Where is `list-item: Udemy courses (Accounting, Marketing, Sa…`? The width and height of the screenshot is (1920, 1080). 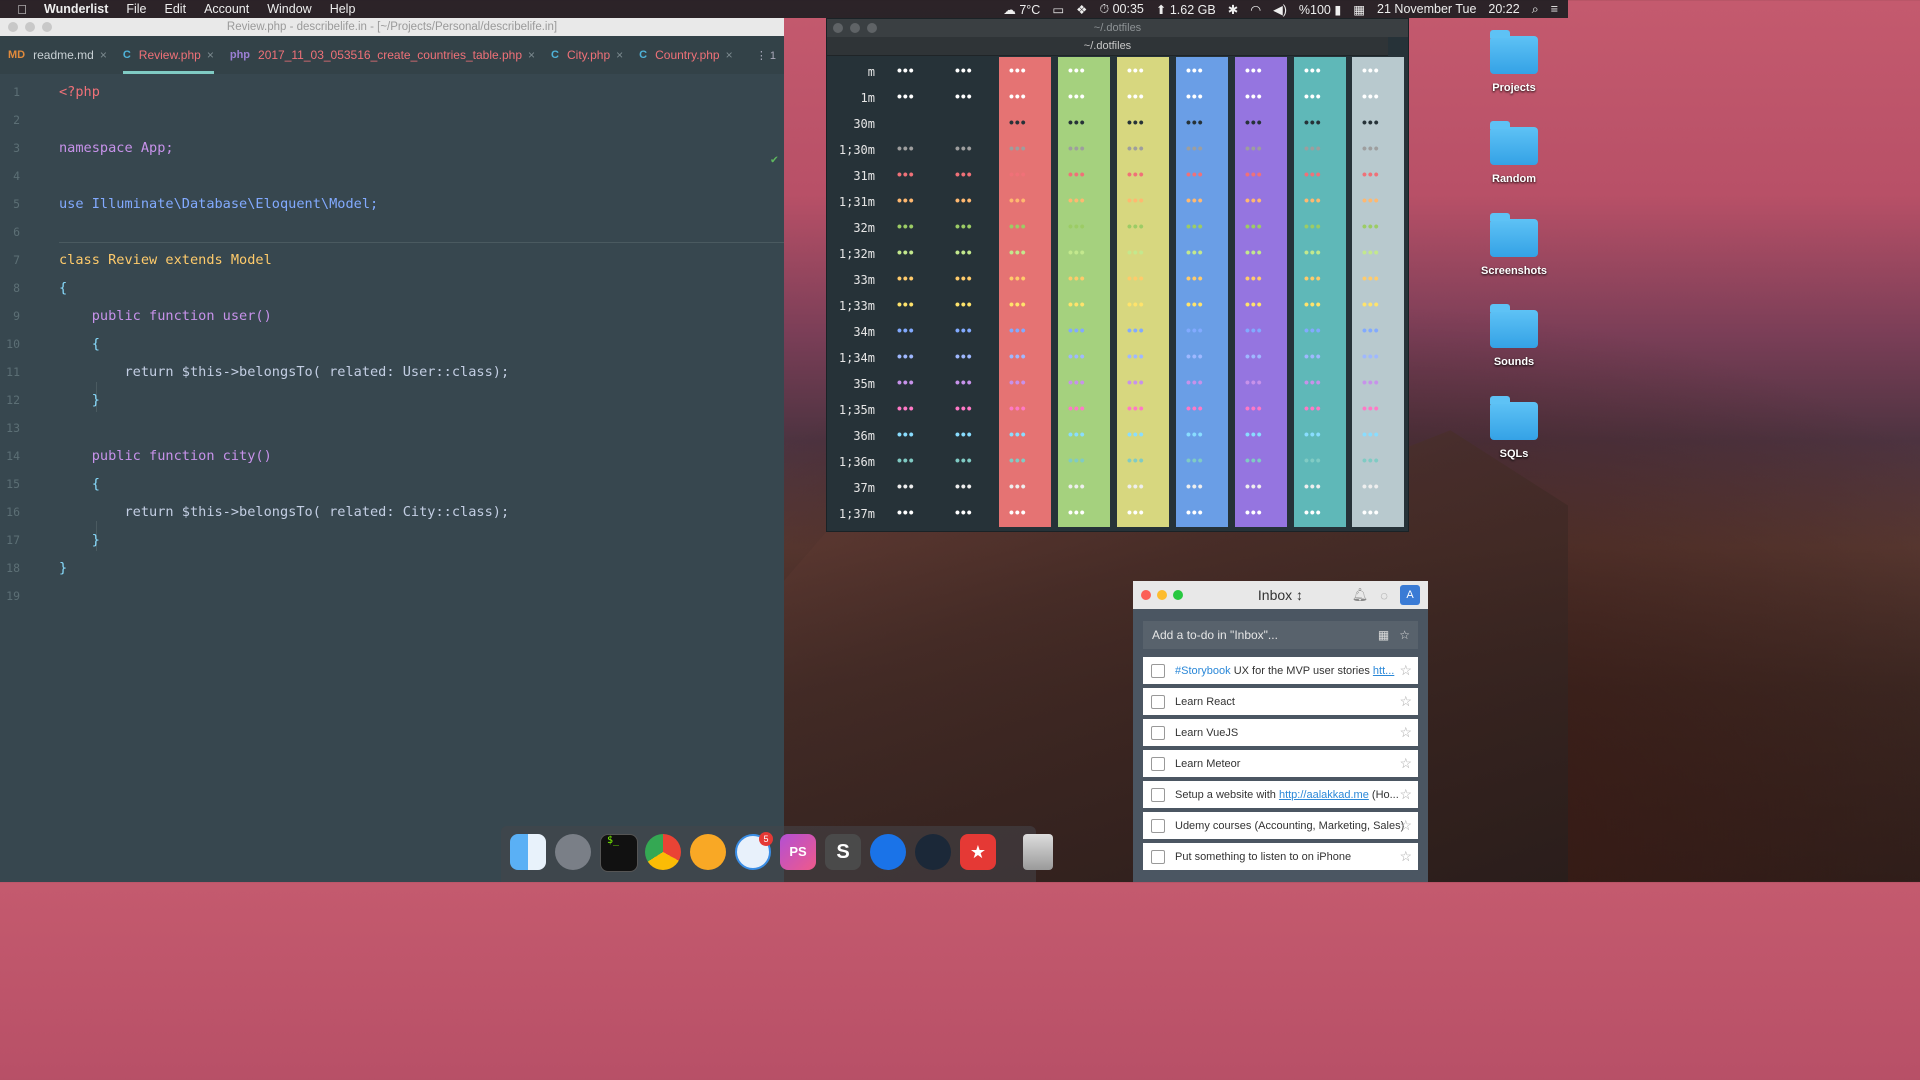 list-item: Udemy courses (Accounting, Marketing, Sa… is located at coordinates (1280, 825).